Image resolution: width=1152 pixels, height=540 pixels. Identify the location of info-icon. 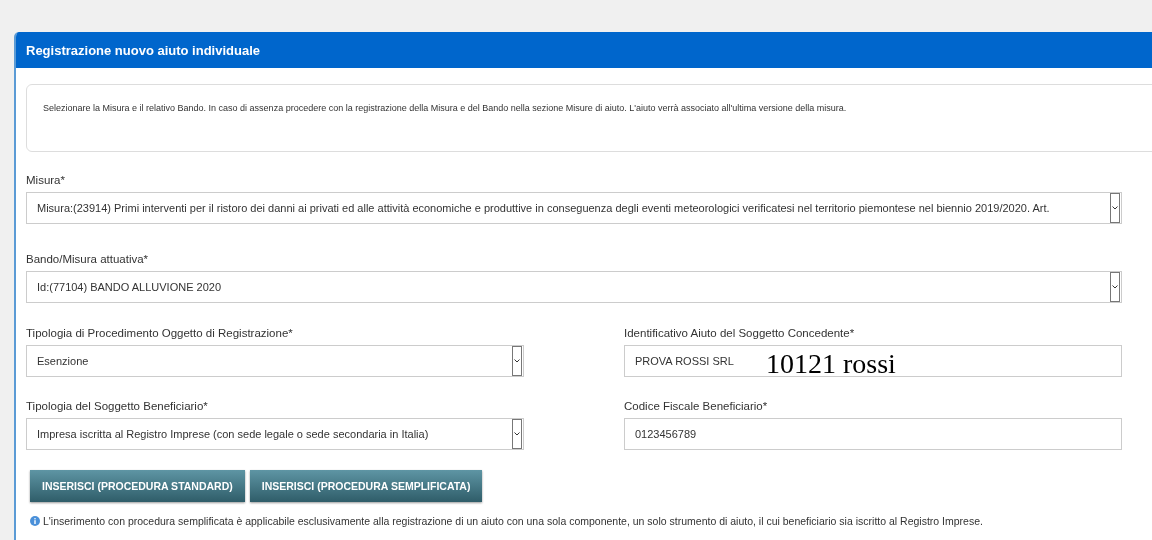
(35, 521).